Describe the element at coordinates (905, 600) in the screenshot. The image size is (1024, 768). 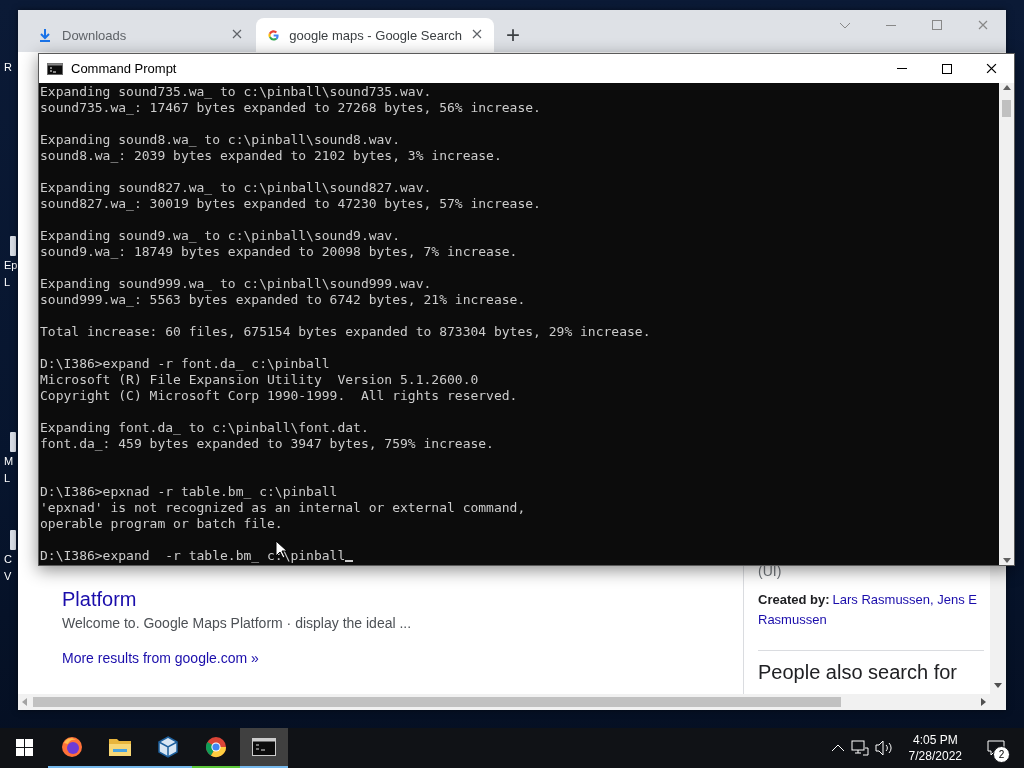
I see `creators-link: Lars Rasmussen, Jens E` at that location.